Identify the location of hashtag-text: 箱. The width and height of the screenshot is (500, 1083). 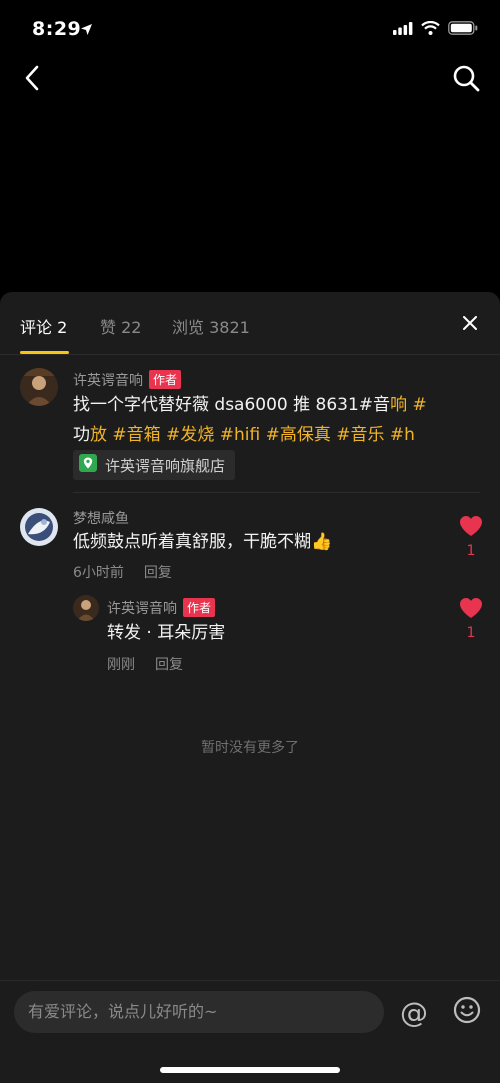
(152, 435).